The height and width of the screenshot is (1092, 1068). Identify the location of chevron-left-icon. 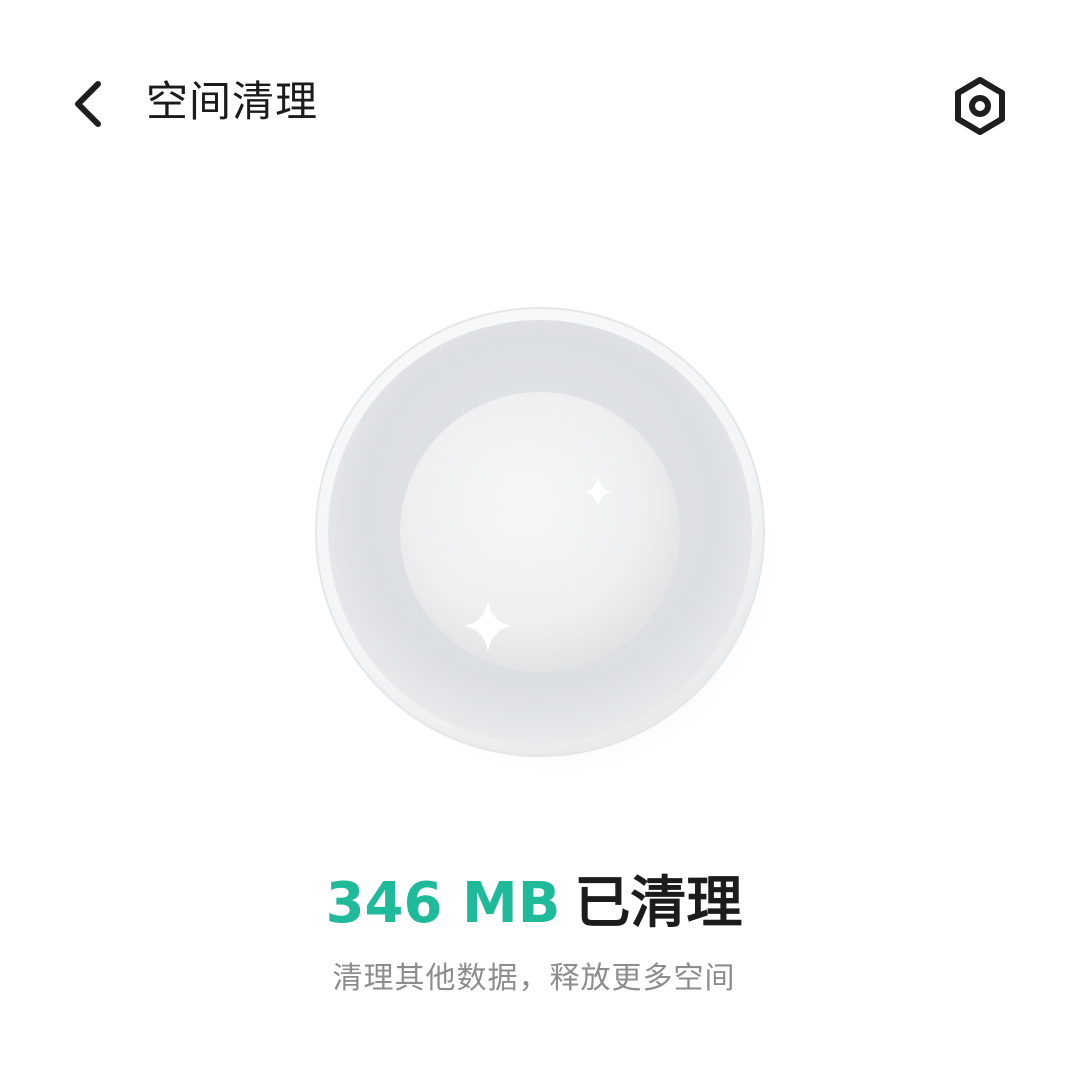
(88, 104).